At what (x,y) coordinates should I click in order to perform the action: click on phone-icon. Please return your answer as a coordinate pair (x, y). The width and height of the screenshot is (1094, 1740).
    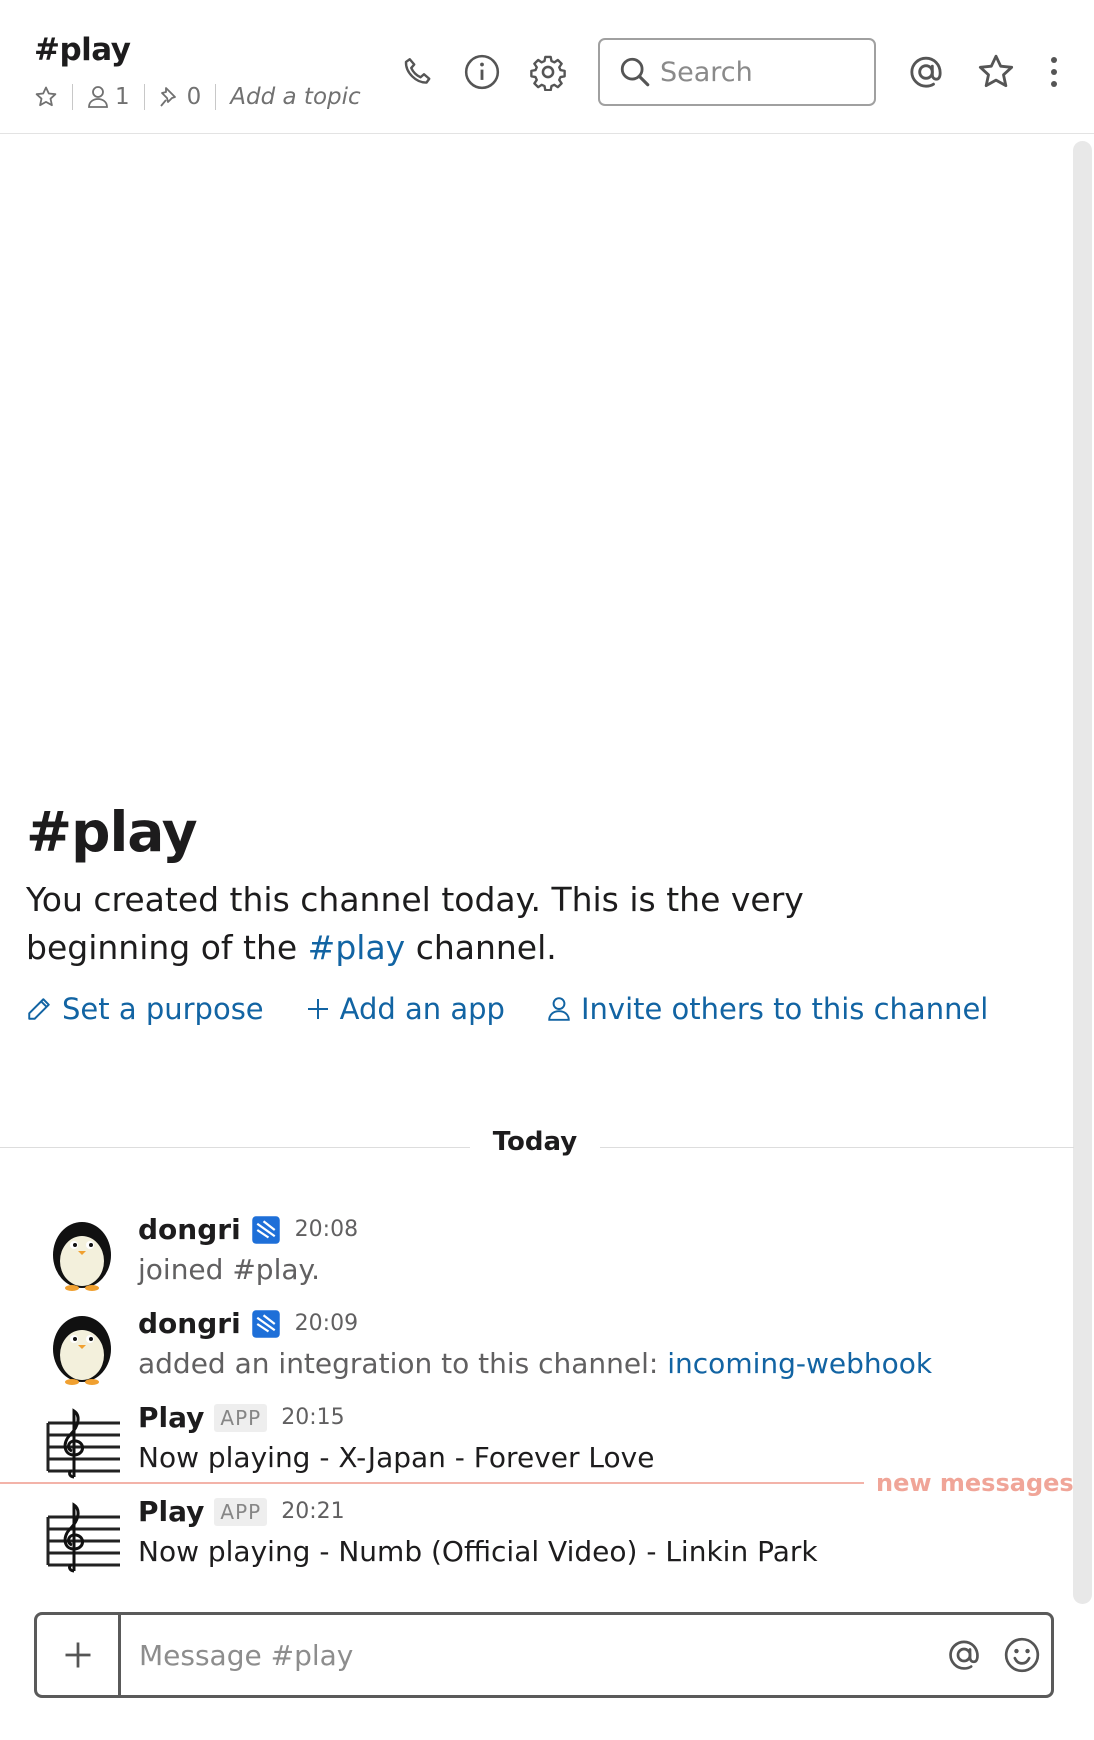
    Looking at the image, I should click on (418, 72).